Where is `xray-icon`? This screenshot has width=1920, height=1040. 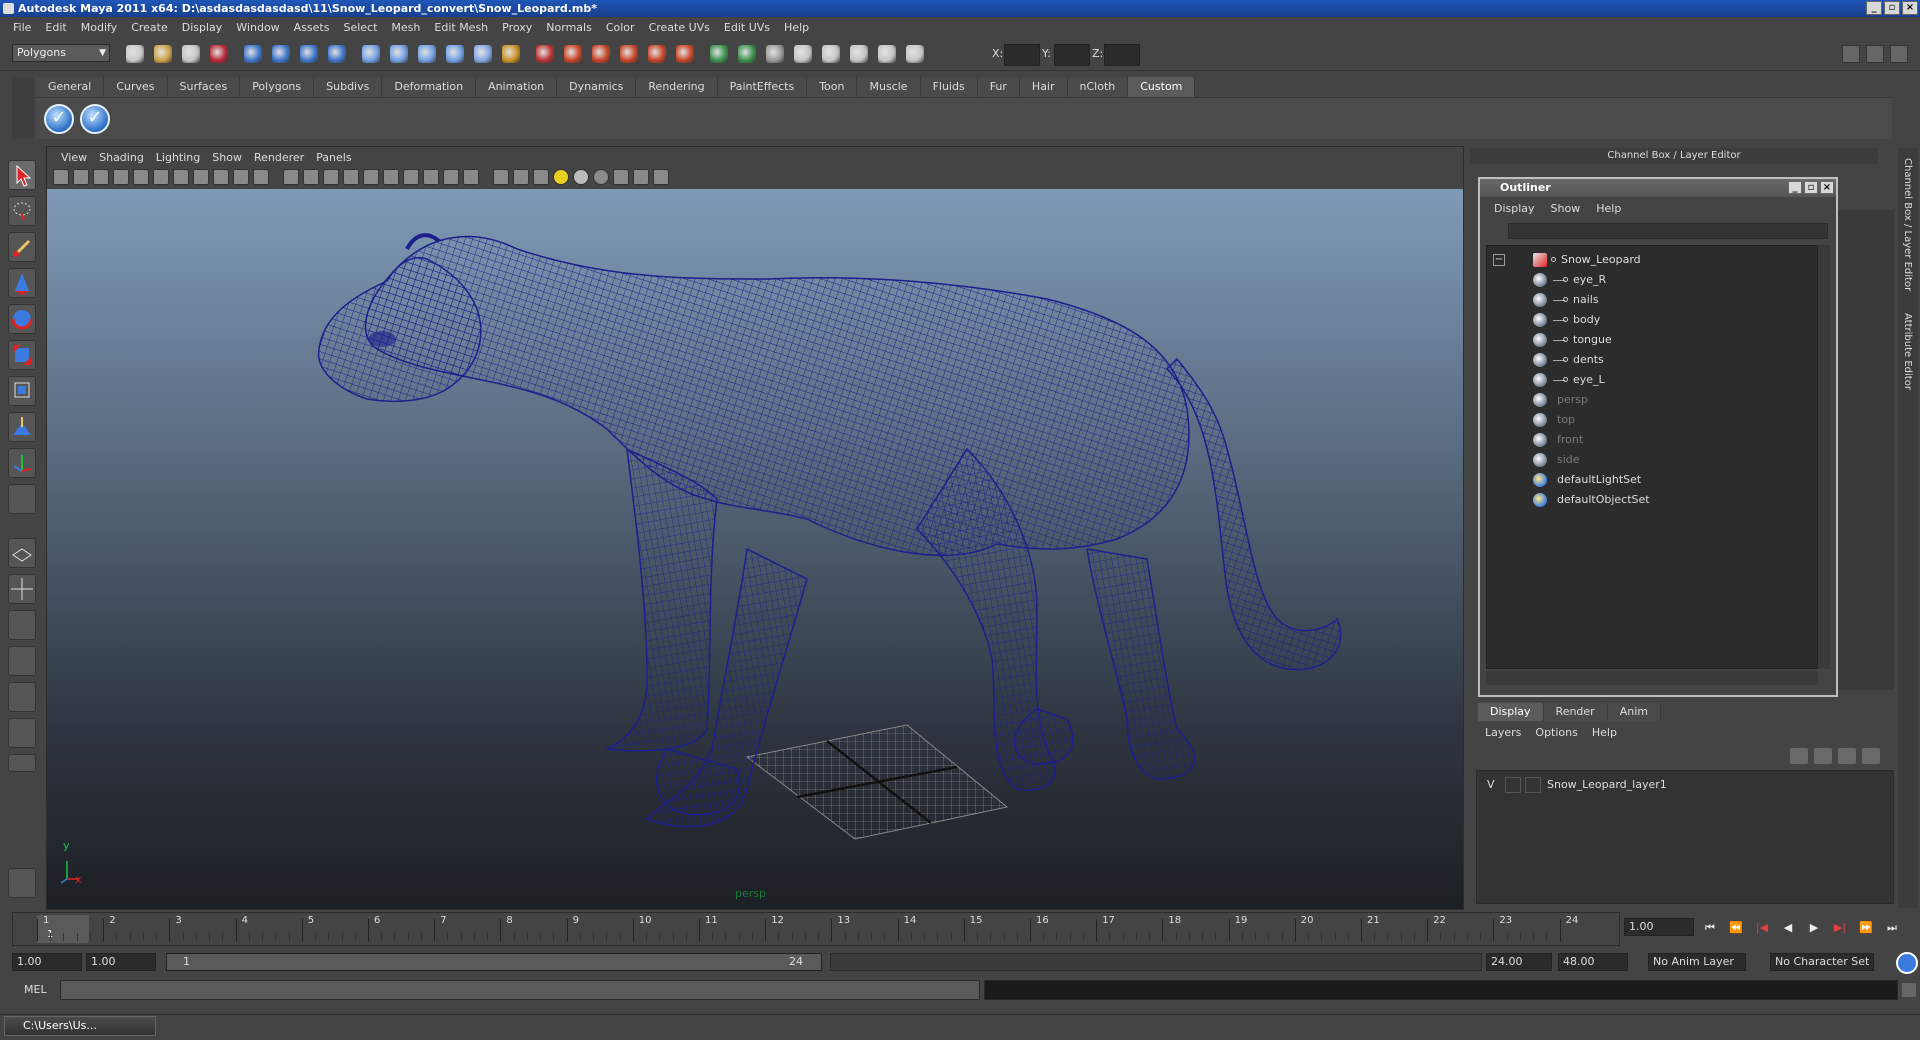
xray-icon is located at coordinates (451, 177).